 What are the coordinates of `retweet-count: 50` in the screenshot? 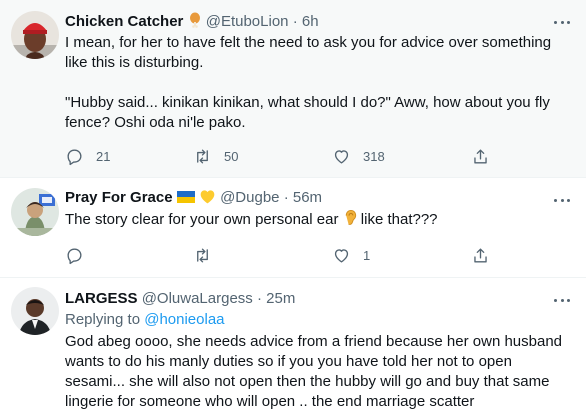 It's located at (231, 156).